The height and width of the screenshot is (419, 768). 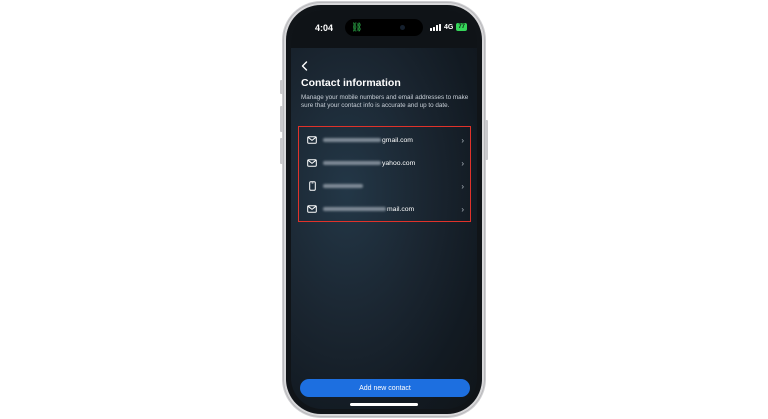 What do you see at coordinates (461, 27) in the screenshot?
I see `battery-icon: 77` at bounding box center [461, 27].